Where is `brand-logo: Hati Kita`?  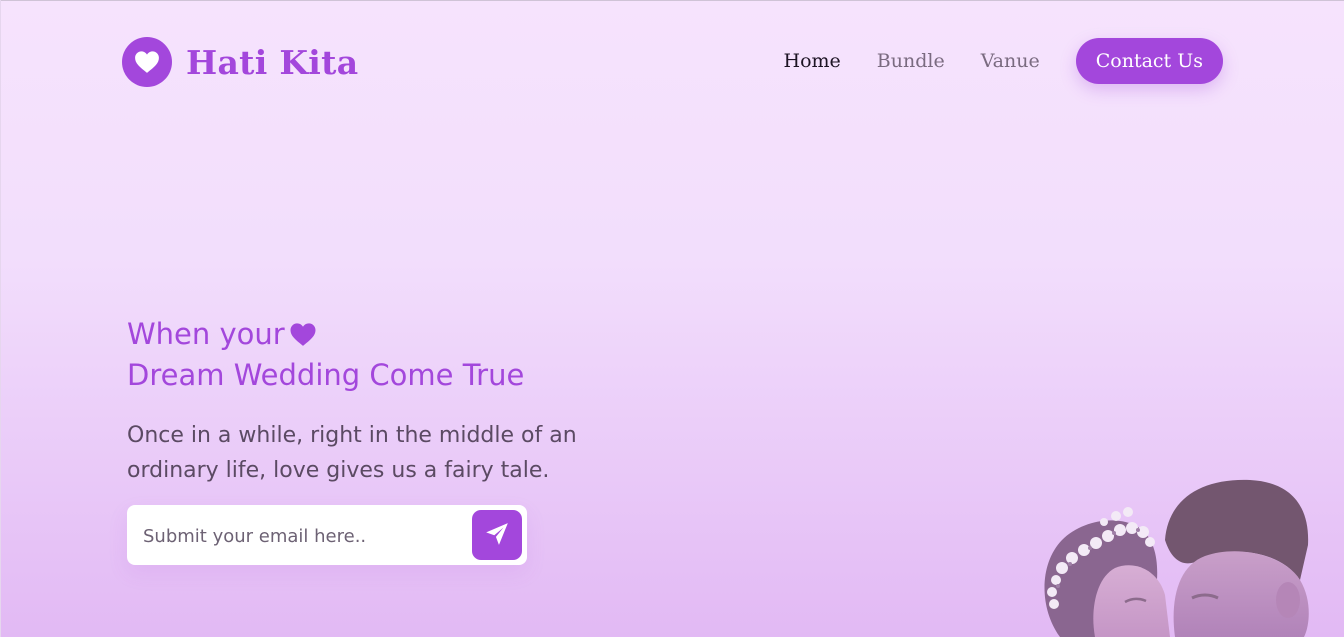
brand-logo: Hati Kita is located at coordinates (240, 62).